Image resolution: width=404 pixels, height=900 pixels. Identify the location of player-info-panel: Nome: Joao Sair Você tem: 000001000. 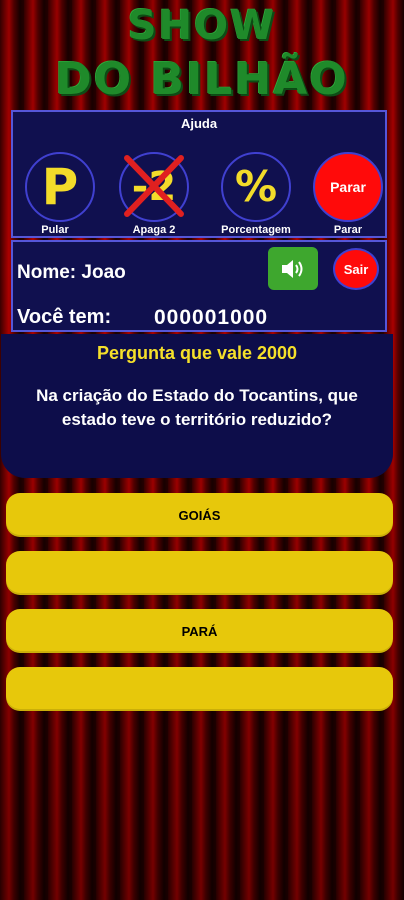
(199, 286).